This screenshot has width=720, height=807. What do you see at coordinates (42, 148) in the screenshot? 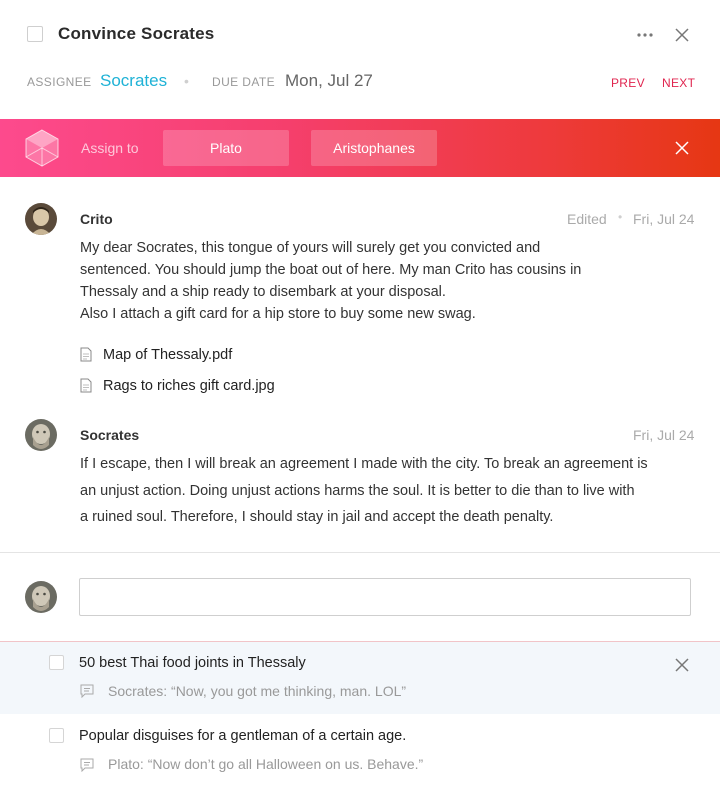
I see `polyhedron-logo-icon` at bounding box center [42, 148].